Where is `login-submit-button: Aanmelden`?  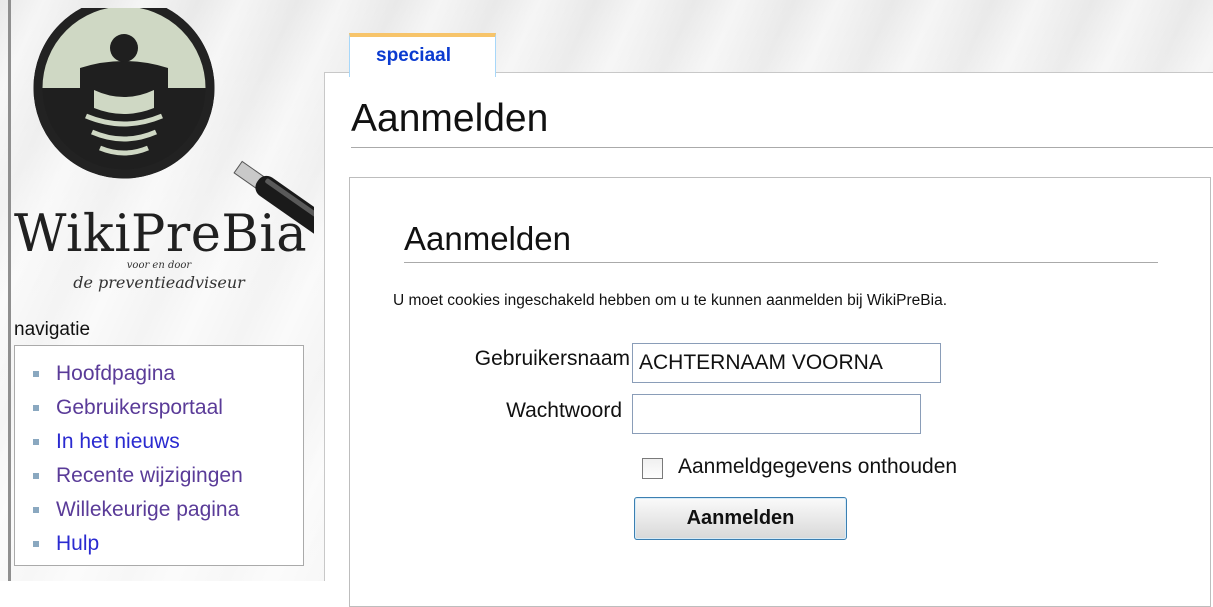
login-submit-button: Aanmelden is located at coordinates (740, 518).